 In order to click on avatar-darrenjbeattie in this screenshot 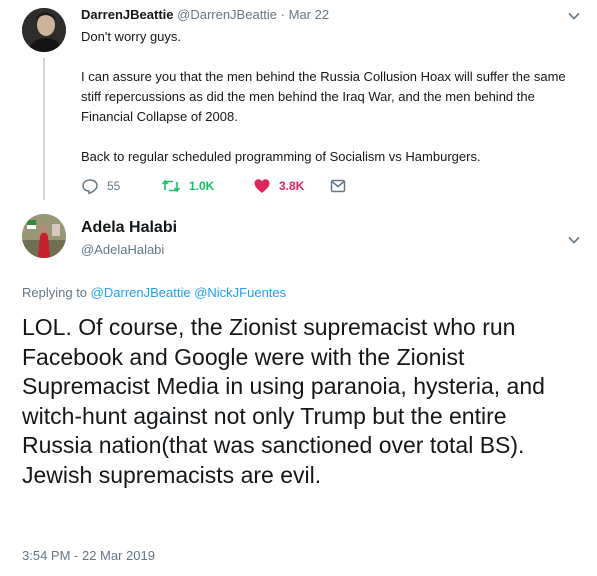, I will do `click(44, 30)`.